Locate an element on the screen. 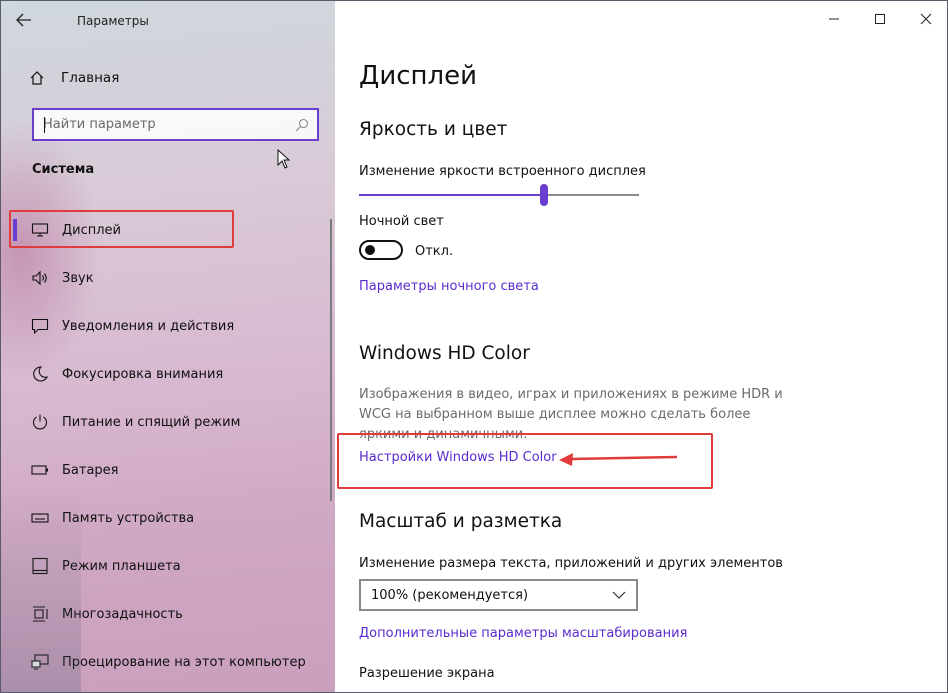  arrow-left-icon is located at coordinates (24, 21).